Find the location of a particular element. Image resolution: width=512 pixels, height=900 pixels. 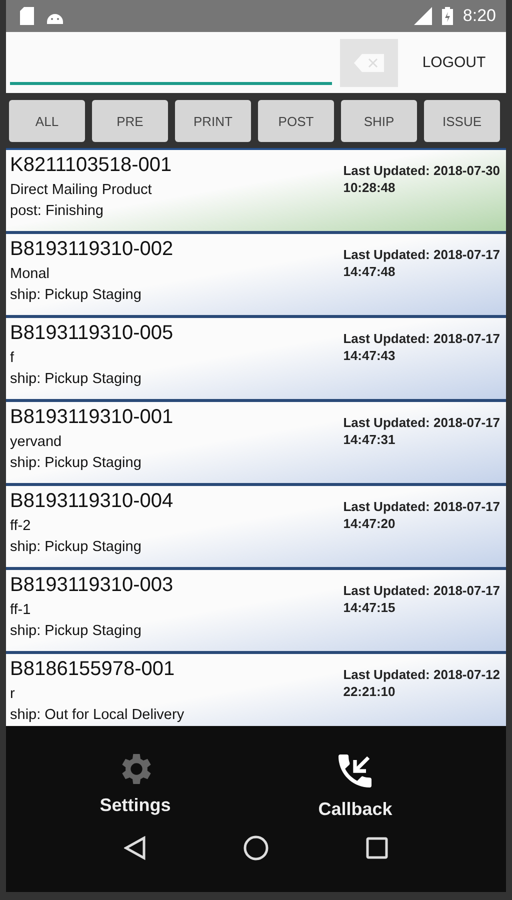

filter-button: PRINT is located at coordinates (213, 121).